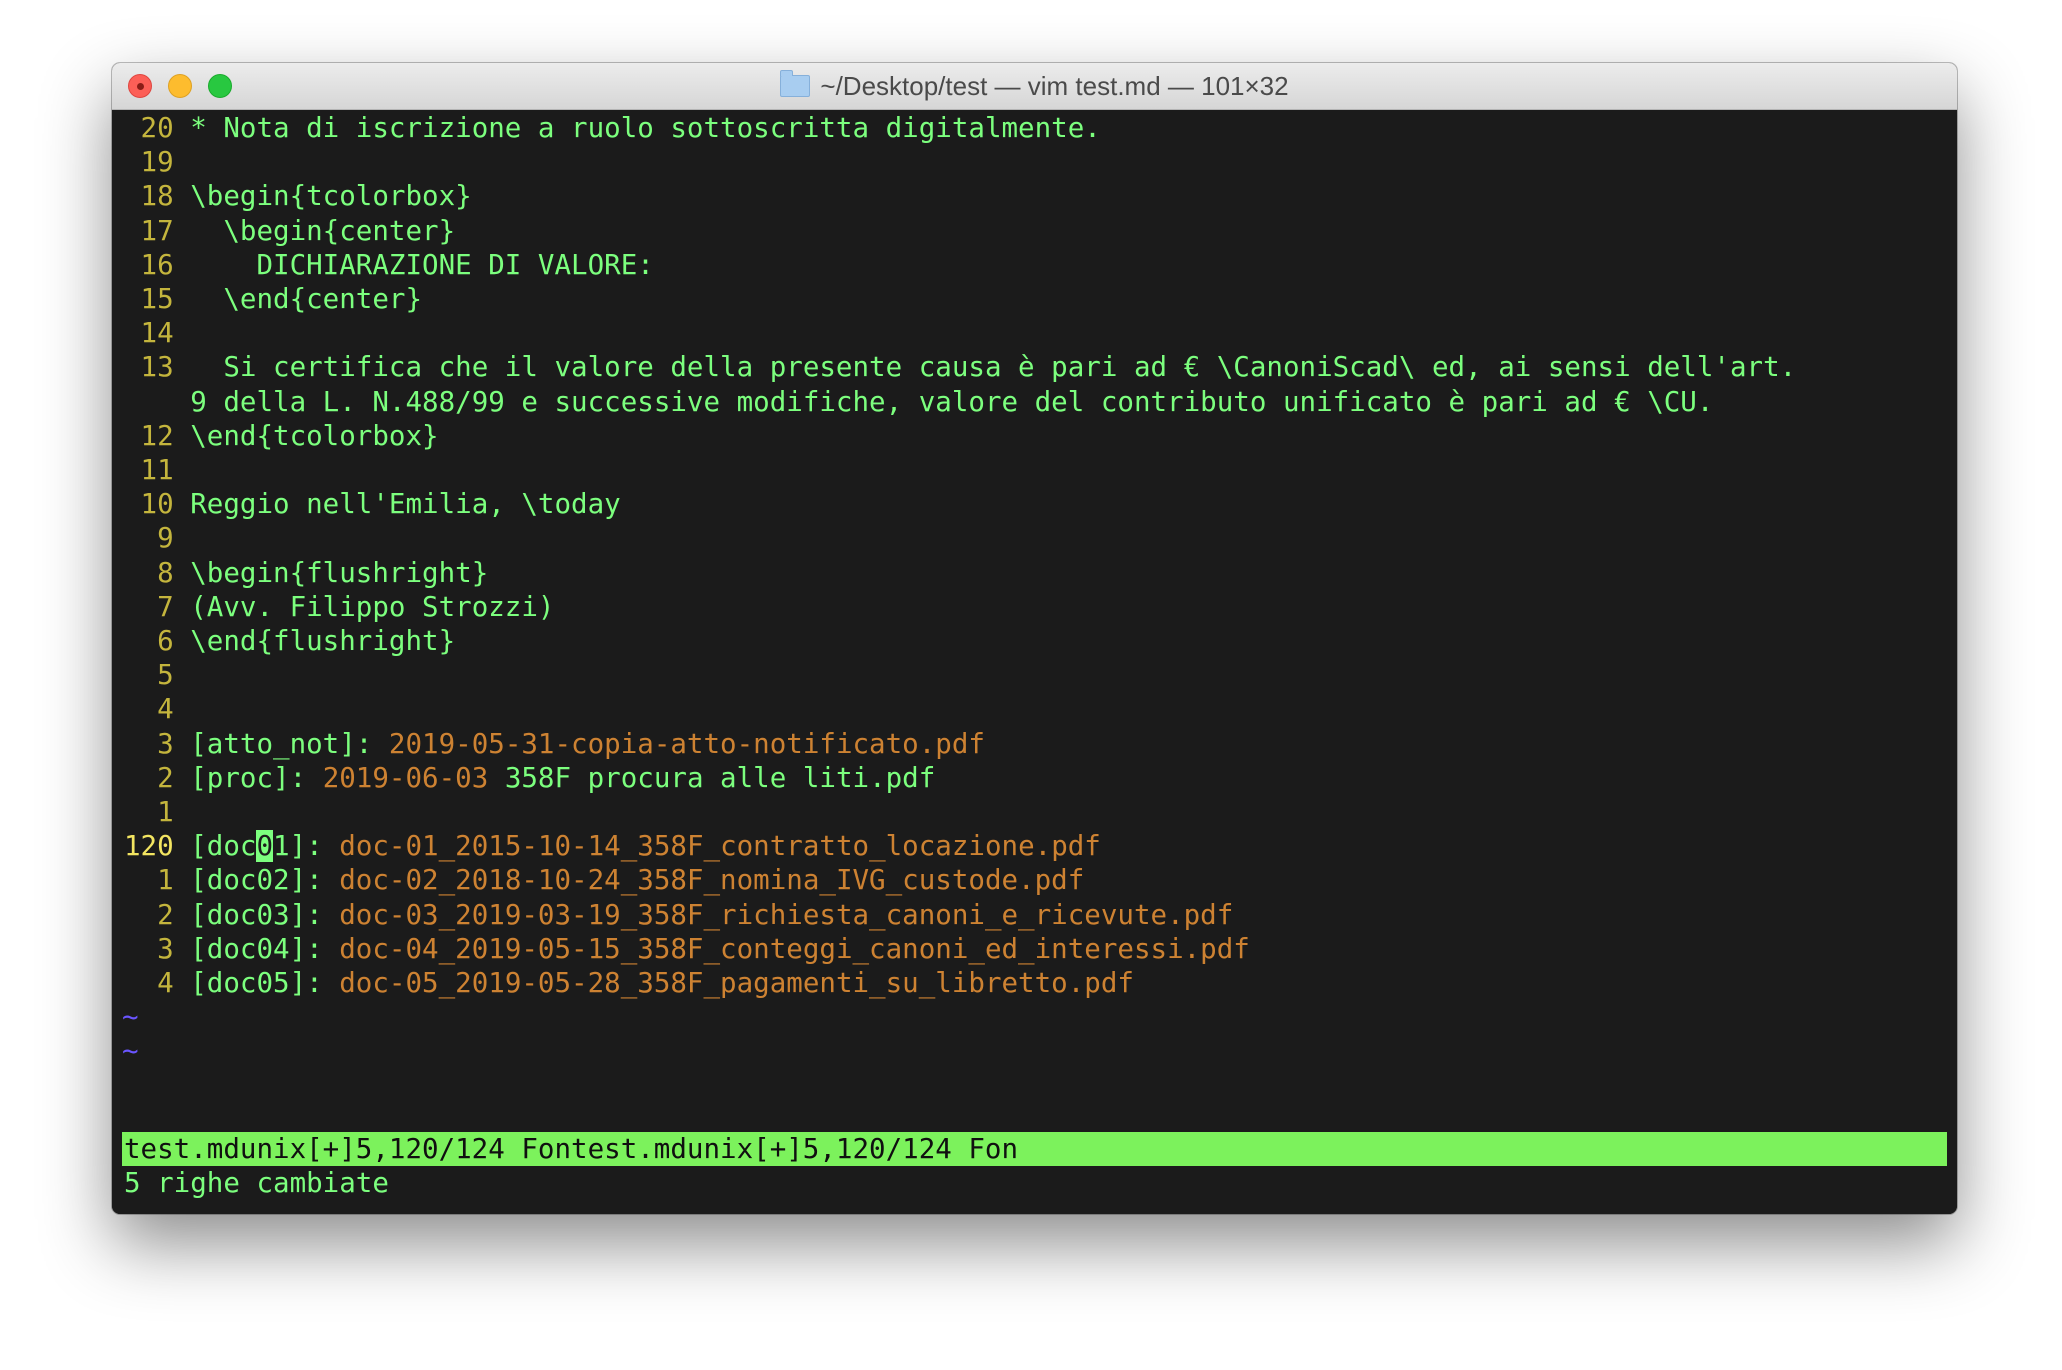  Describe the element at coordinates (256, 777) in the screenshot. I see `link-label: [proc]:` at that location.